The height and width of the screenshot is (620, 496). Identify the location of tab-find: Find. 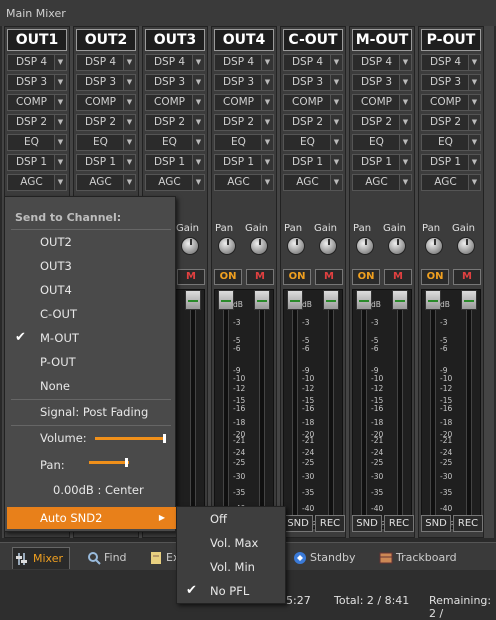
(111, 558).